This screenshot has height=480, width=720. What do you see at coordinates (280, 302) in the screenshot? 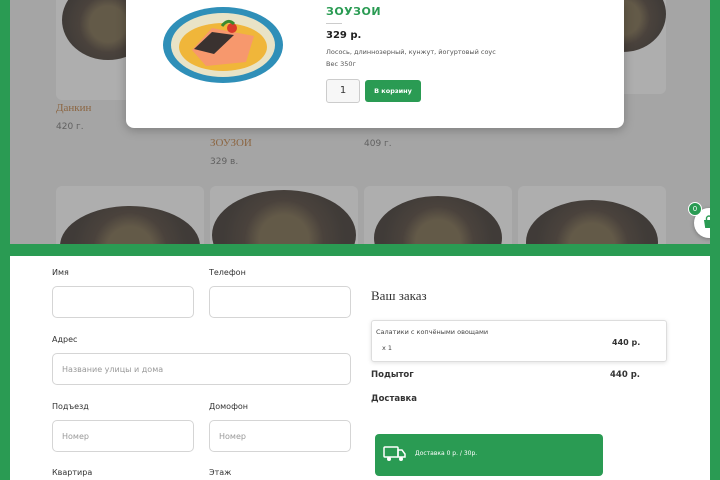
I see `phone-input` at bounding box center [280, 302].